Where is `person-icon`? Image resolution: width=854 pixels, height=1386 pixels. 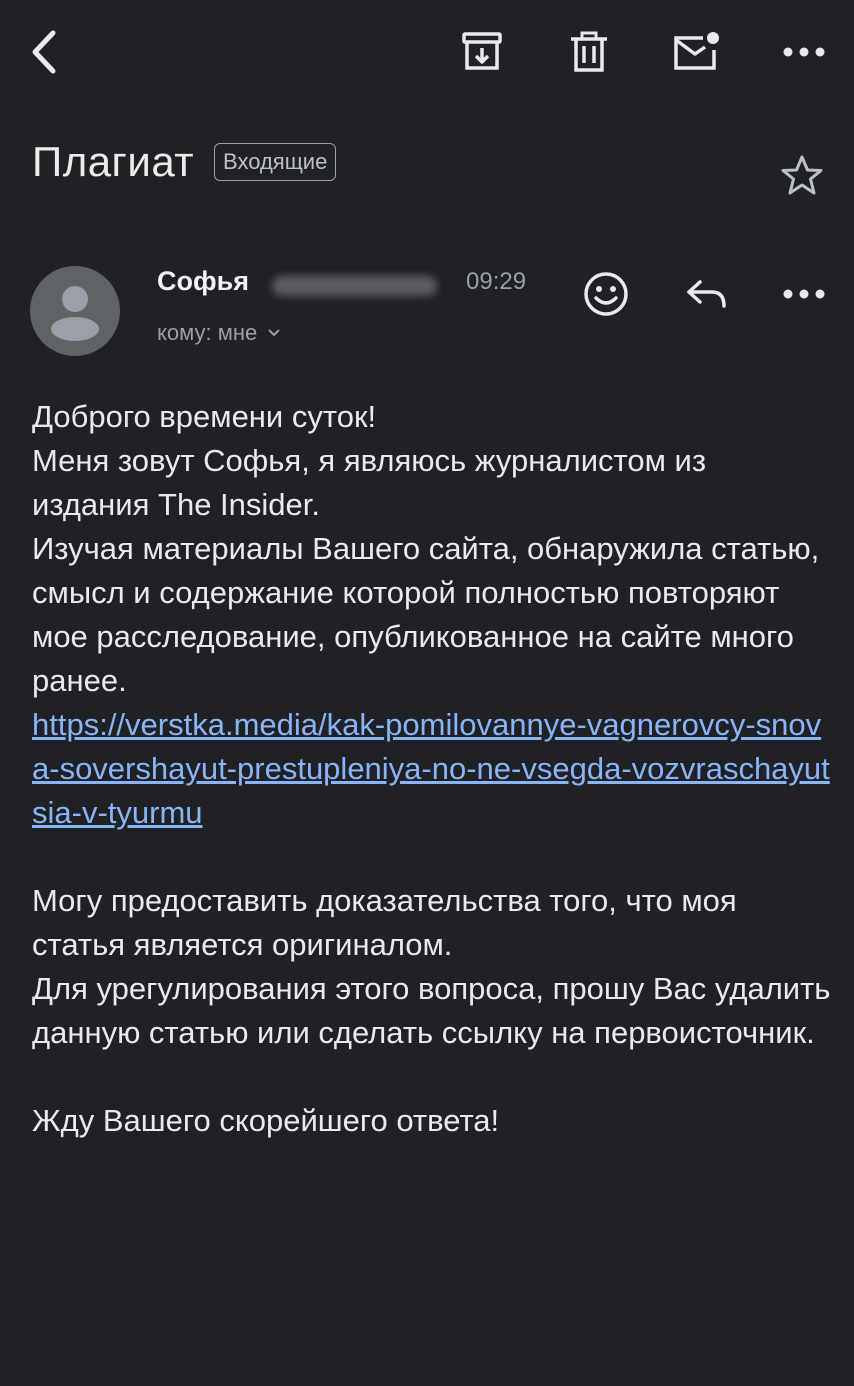 person-icon is located at coordinates (75, 313).